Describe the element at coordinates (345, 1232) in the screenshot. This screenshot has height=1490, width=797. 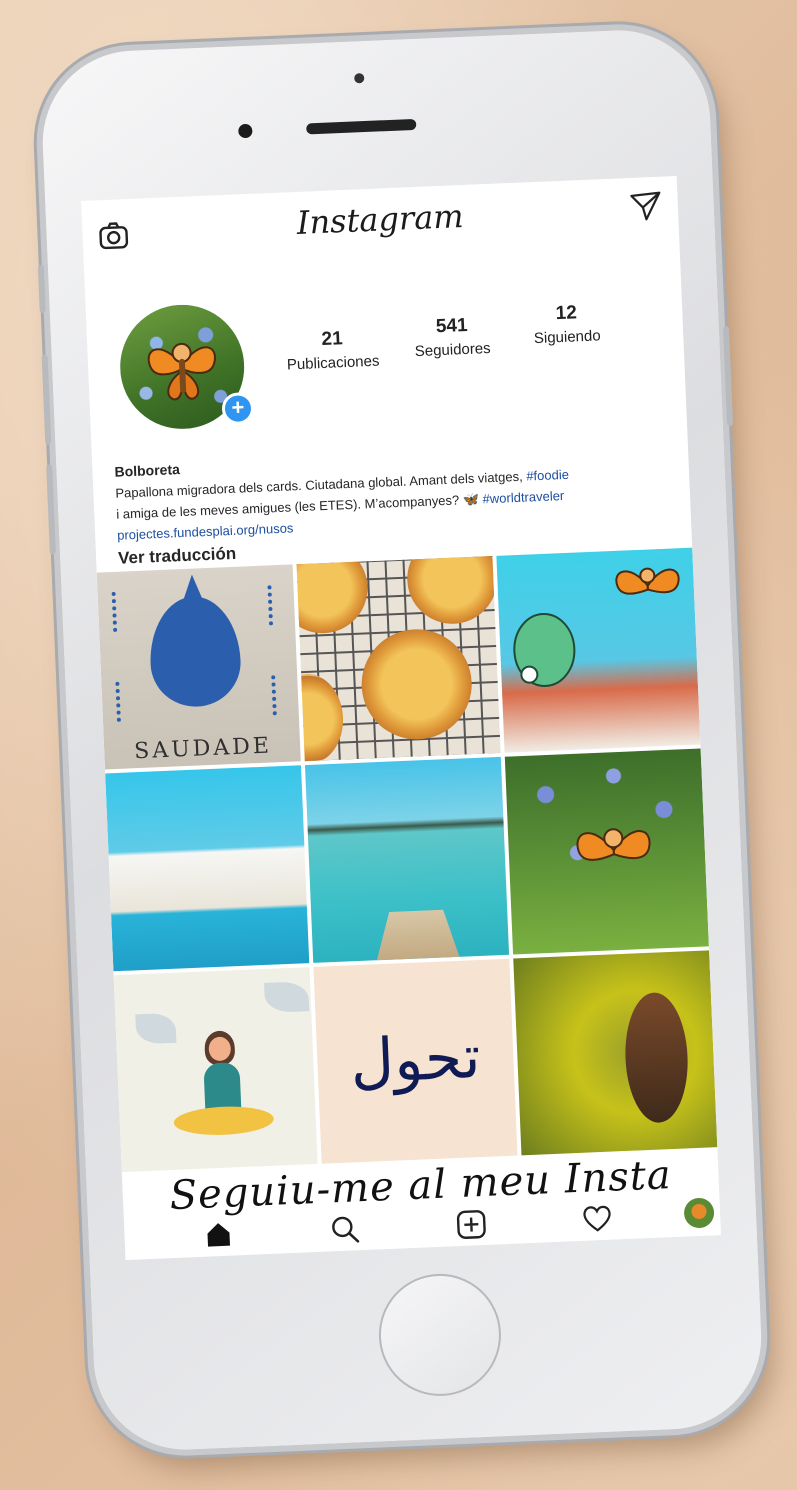
I see `search-icon` at that location.